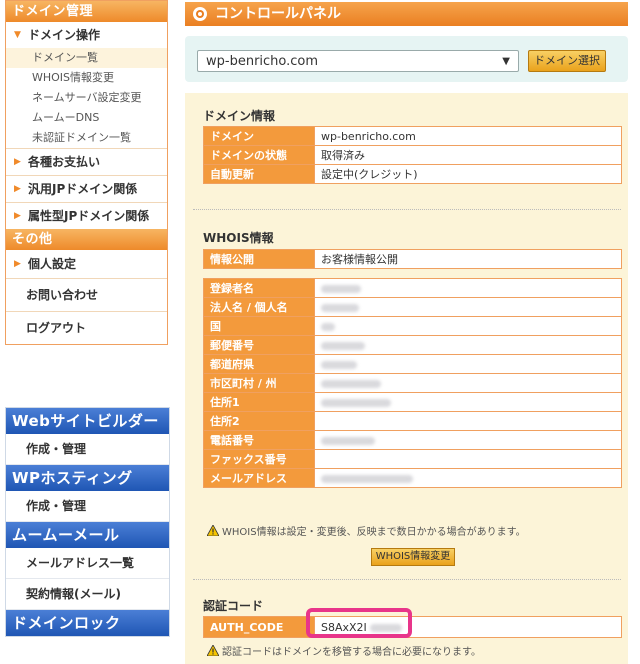 The image size is (640, 664). Describe the element at coordinates (238, 238) in the screenshot. I see `whois-title: WHOIS情報` at that location.